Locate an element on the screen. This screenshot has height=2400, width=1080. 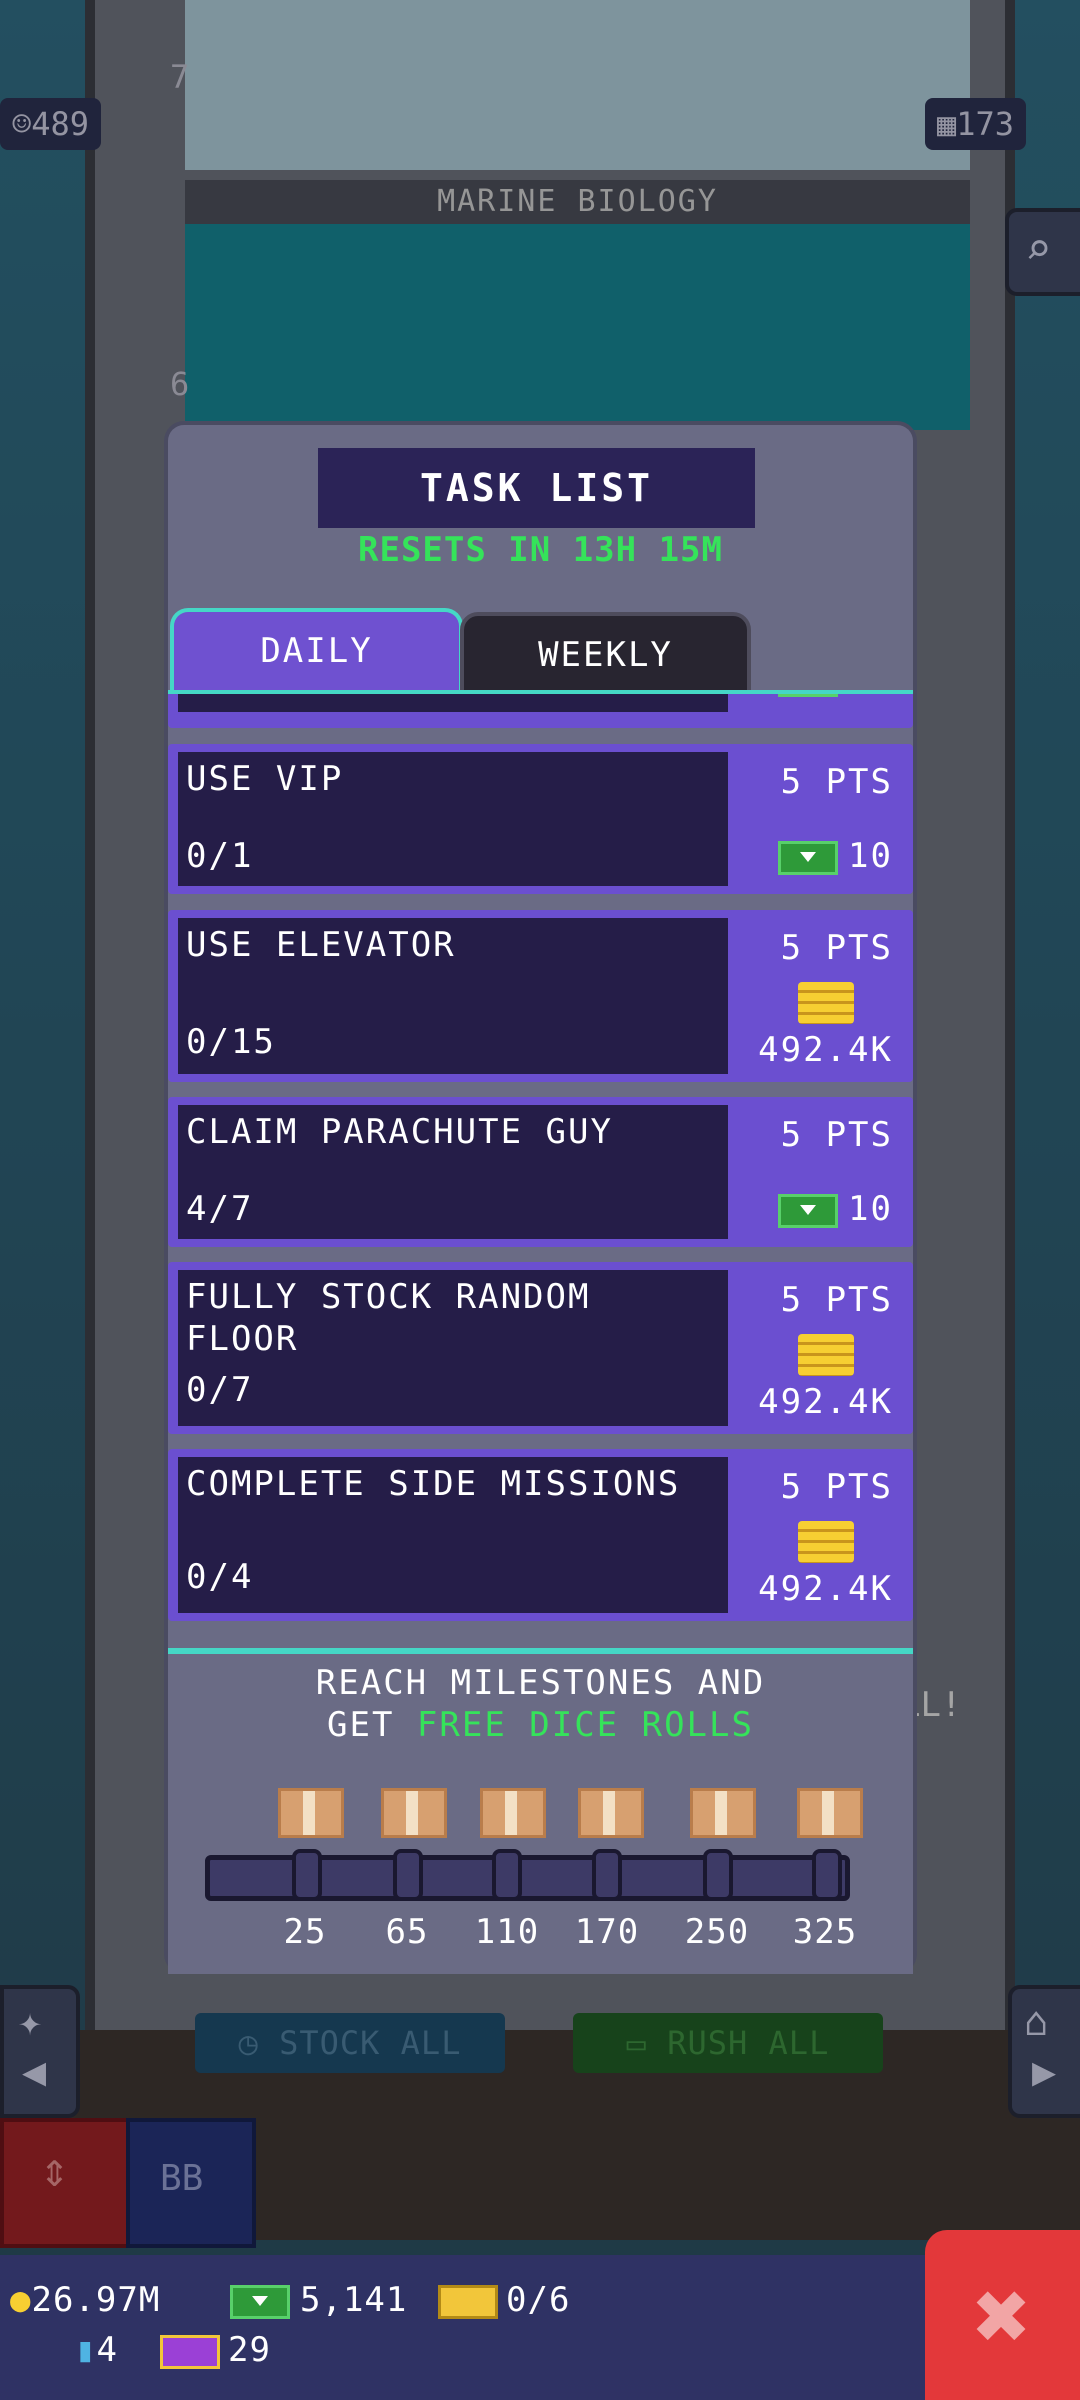
task-progress: 4/7 is located at coordinates (220, 1209).